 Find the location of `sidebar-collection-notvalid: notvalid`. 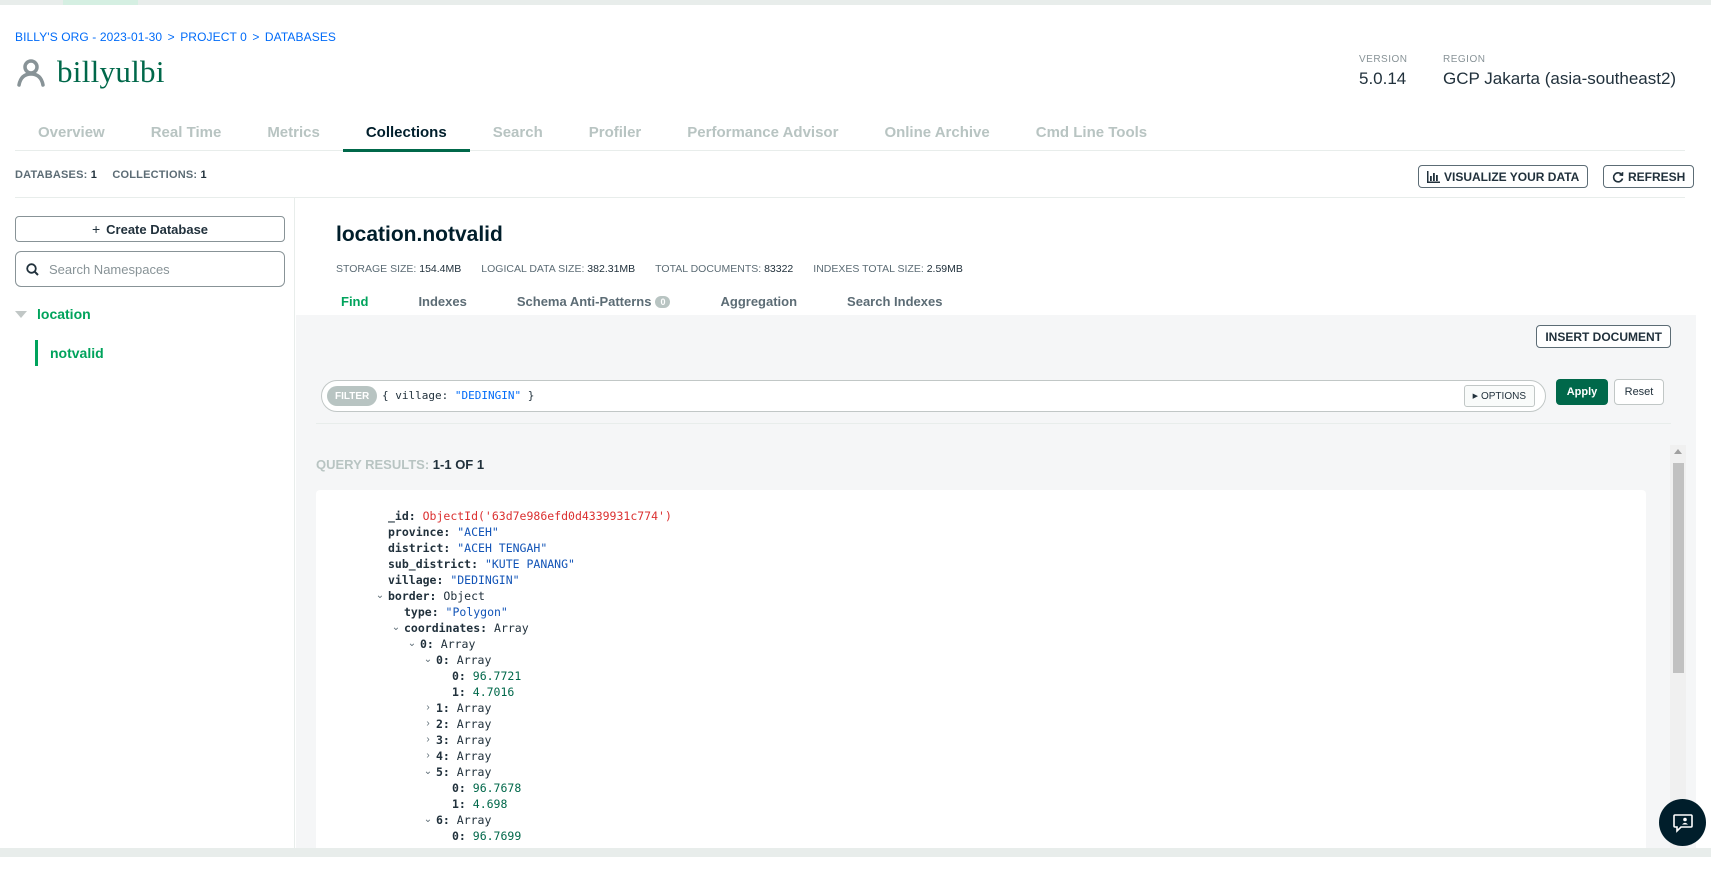

sidebar-collection-notvalid: notvalid is located at coordinates (69, 353).